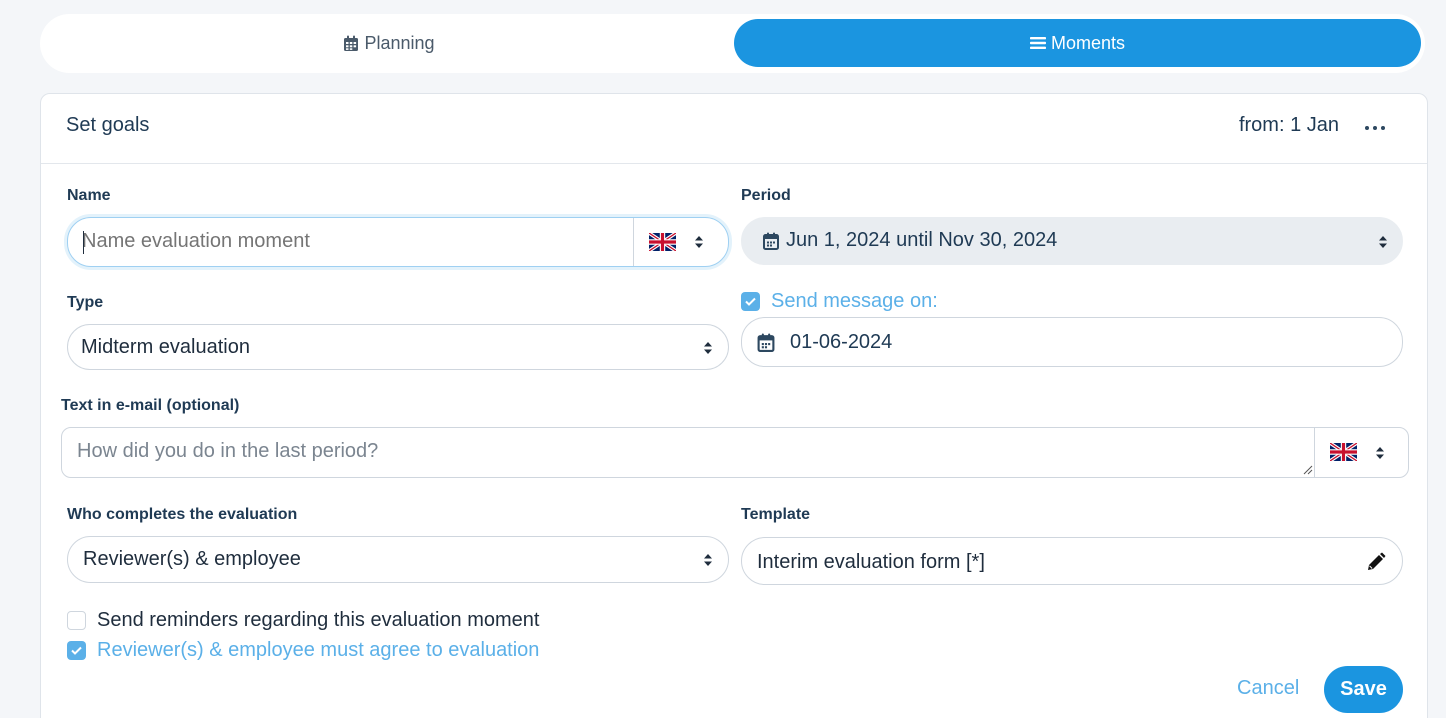 This screenshot has width=1446, height=718. I want to click on from-date-text: from: 1 Jan, so click(1288, 125).